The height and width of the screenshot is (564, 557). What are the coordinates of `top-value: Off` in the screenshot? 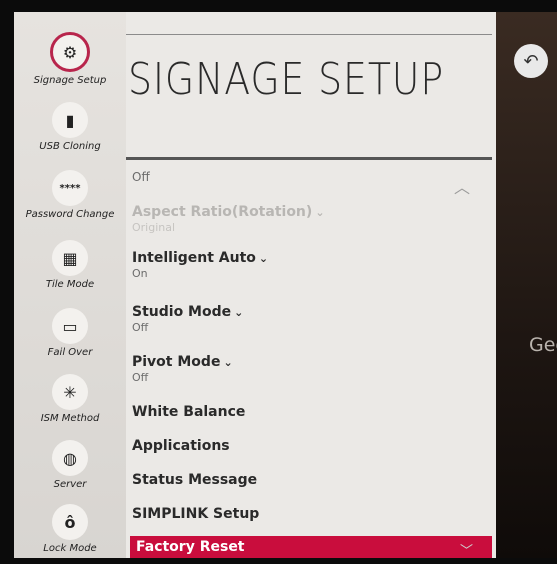 It's located at (141, 177).